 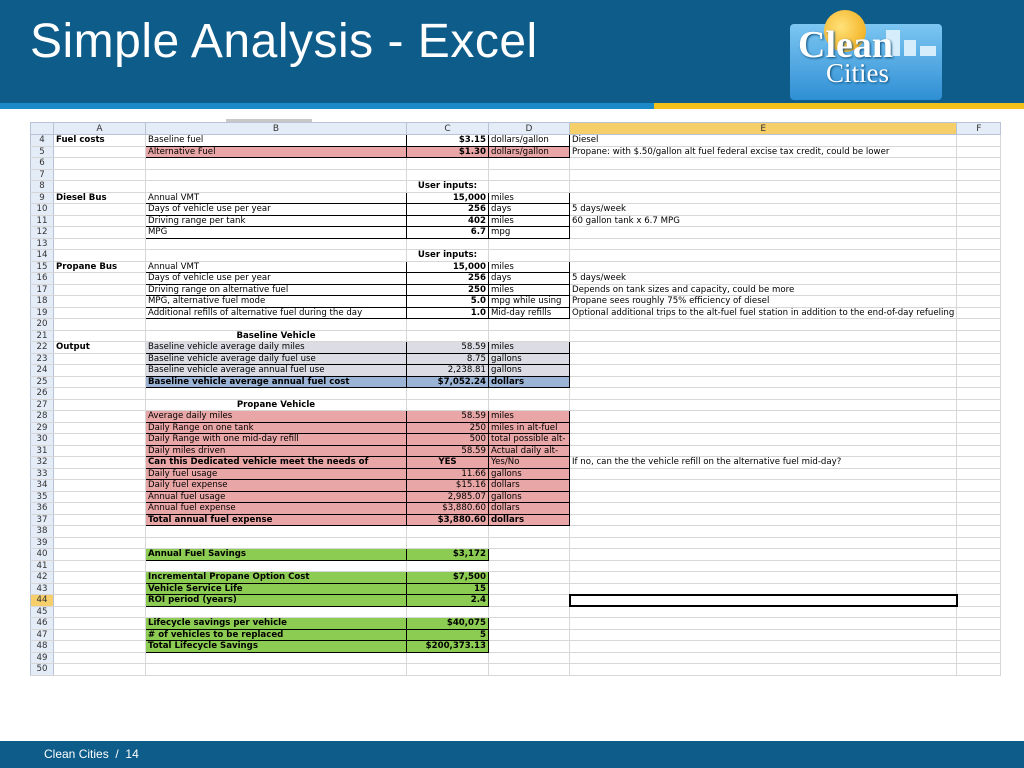 What do you see at coordinates (42, 393) in the screenshot?
I see `row-header: 26` at bounding box center [42, 393].